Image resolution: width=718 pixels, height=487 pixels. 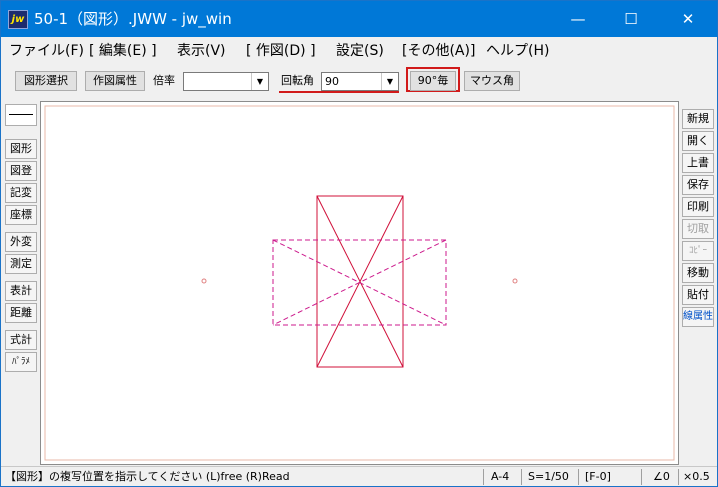 I want to click on menu-other: [その他(A)], so click(x=438, y=51).